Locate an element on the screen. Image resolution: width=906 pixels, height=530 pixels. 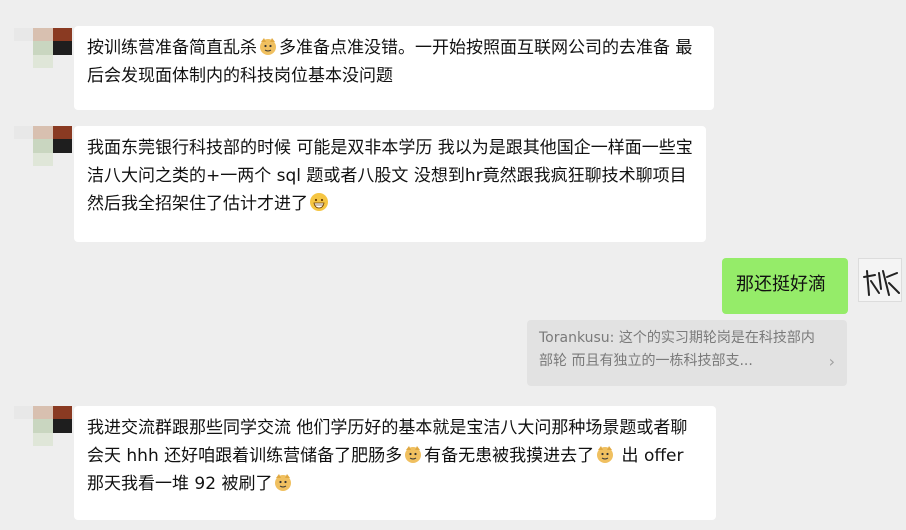
message-text: 按训练营准备简直乱杀 is located at coordinates (172, 48).